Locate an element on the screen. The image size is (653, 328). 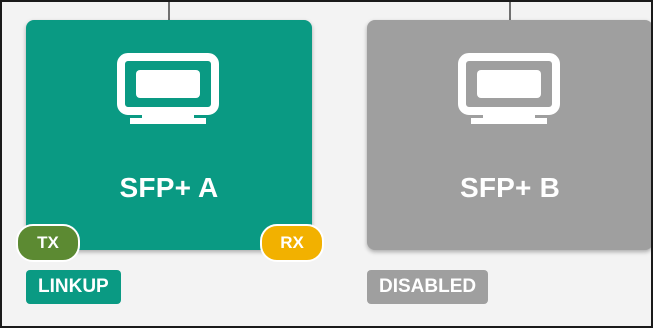
port-name: SFP+ A is located at coordinates (169, 187).